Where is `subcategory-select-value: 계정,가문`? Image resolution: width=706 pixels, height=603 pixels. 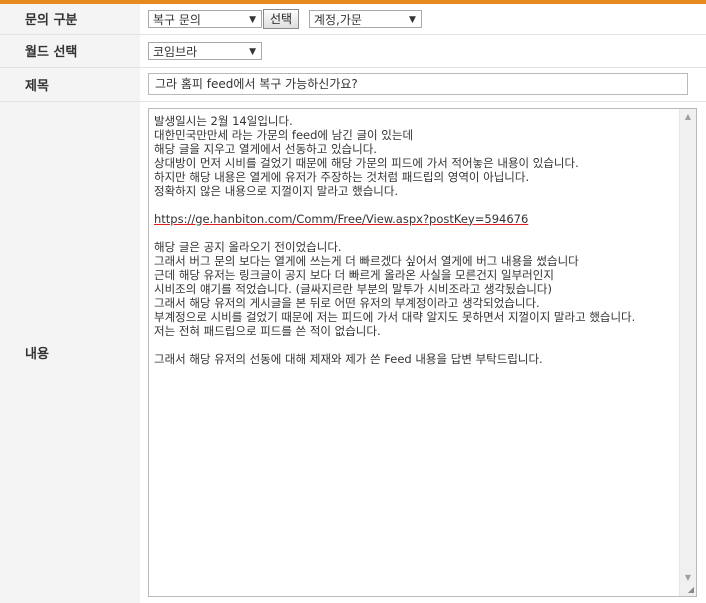 subcategory-select-value: 계정,가문 is located at coordinates (337, 19).